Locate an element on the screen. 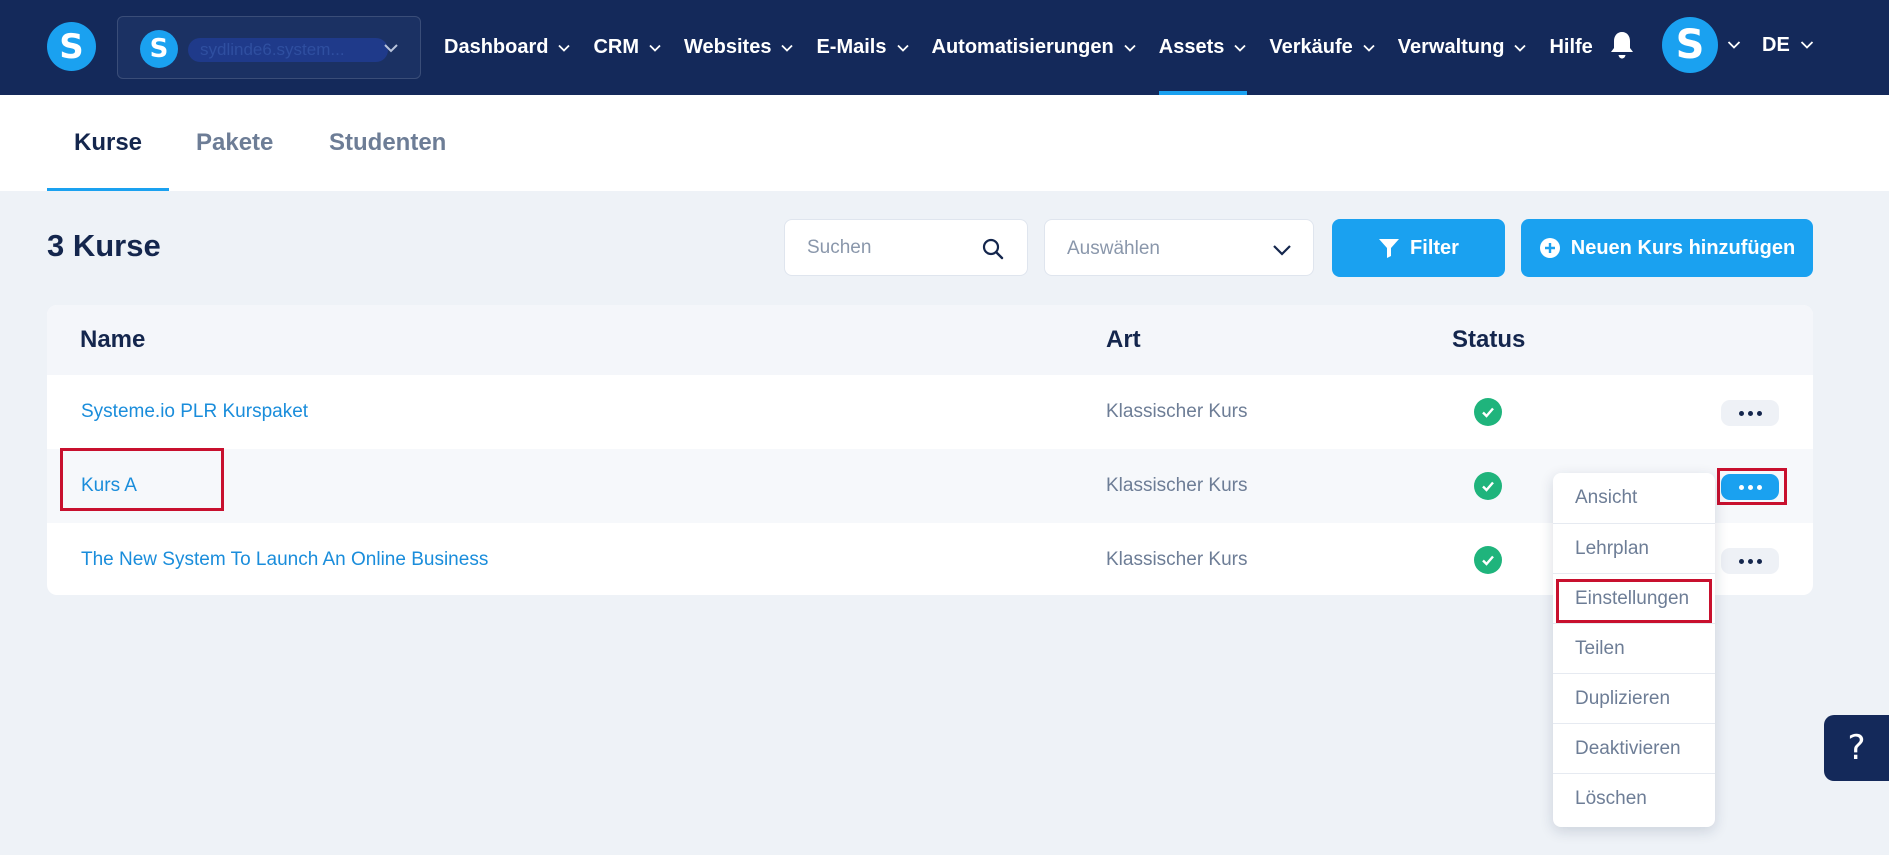 The image size is (1889, 855). filter-button: Filter is located at coordinates (1418, 248).